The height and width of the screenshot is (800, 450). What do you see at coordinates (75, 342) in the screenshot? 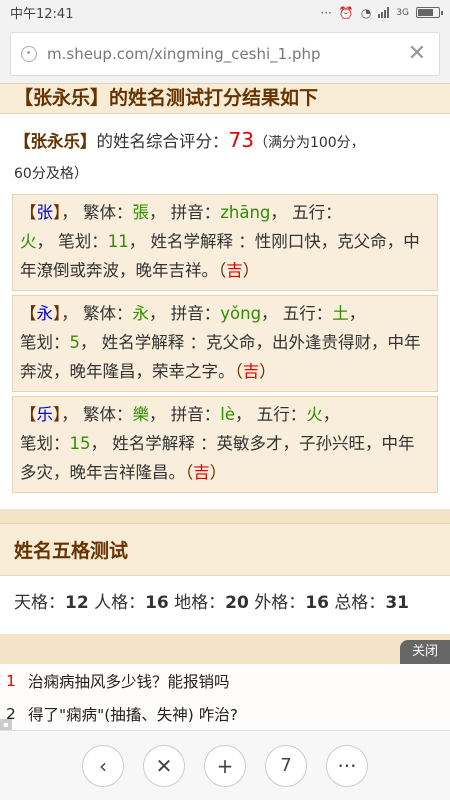
I see `strokes-value: 5` at bounding box center [75, 342].